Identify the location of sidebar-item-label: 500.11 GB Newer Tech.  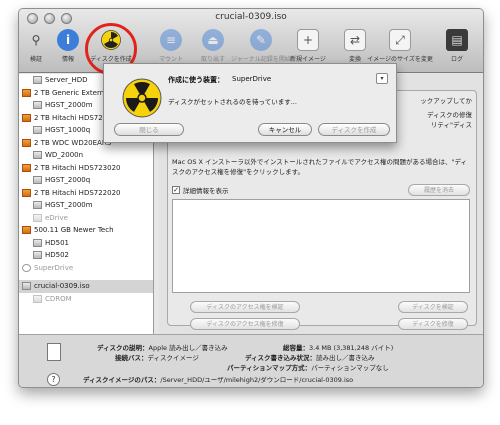
(74, 230).